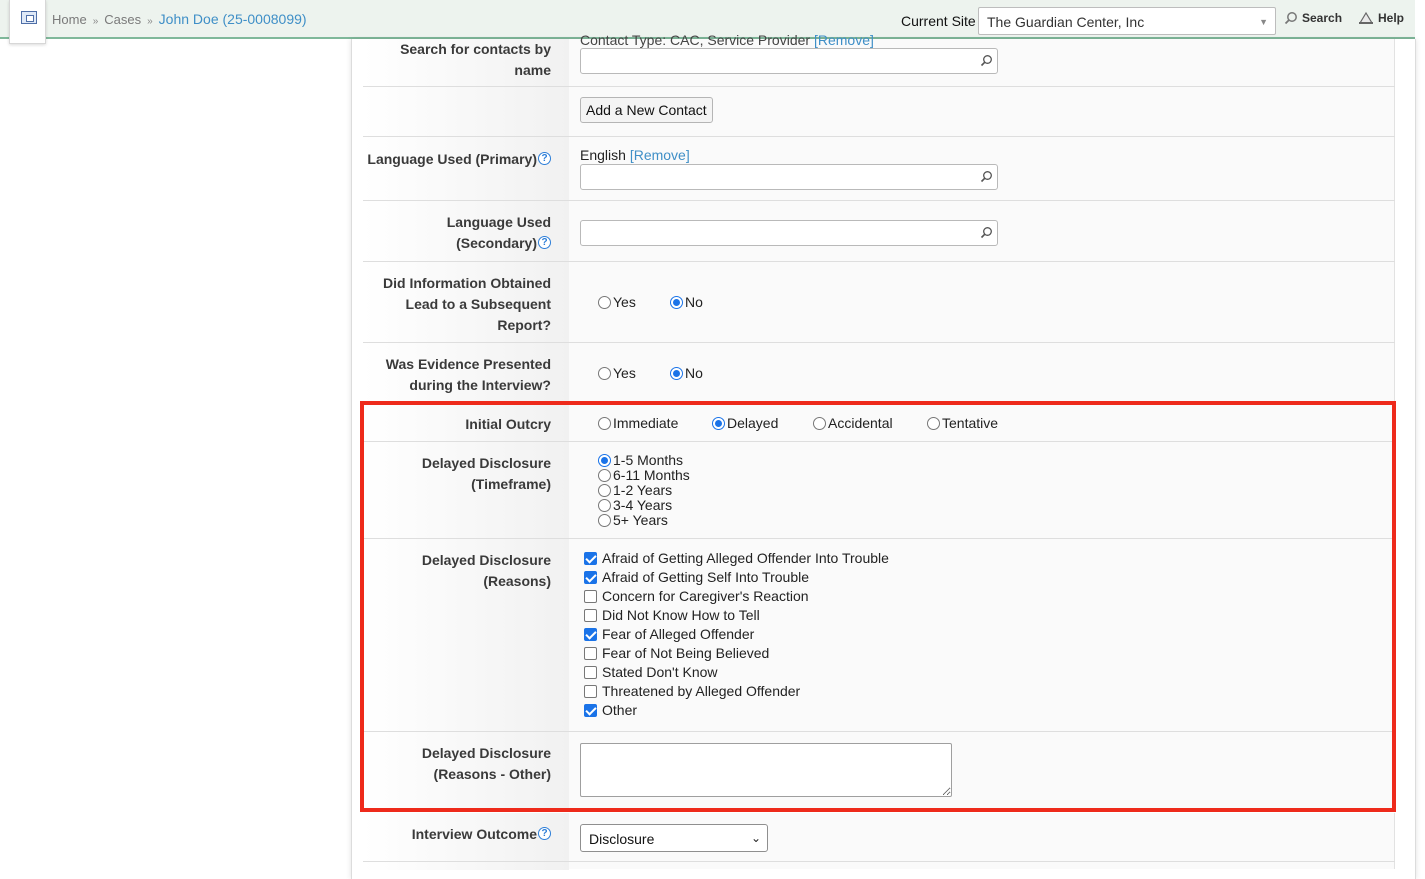 The height and width of the screenshot is (879, 1425). What do you see at coordinates (624, 373) in the screenshot?
I see `option-label: Yes` at bounding box center [624, 373].